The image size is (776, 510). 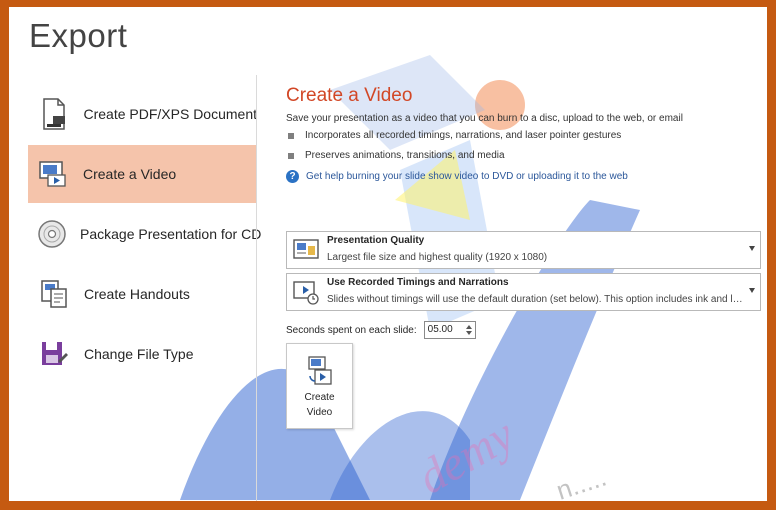 I want to click on create-video-label-line2: Video, so click(x=319, y=412).